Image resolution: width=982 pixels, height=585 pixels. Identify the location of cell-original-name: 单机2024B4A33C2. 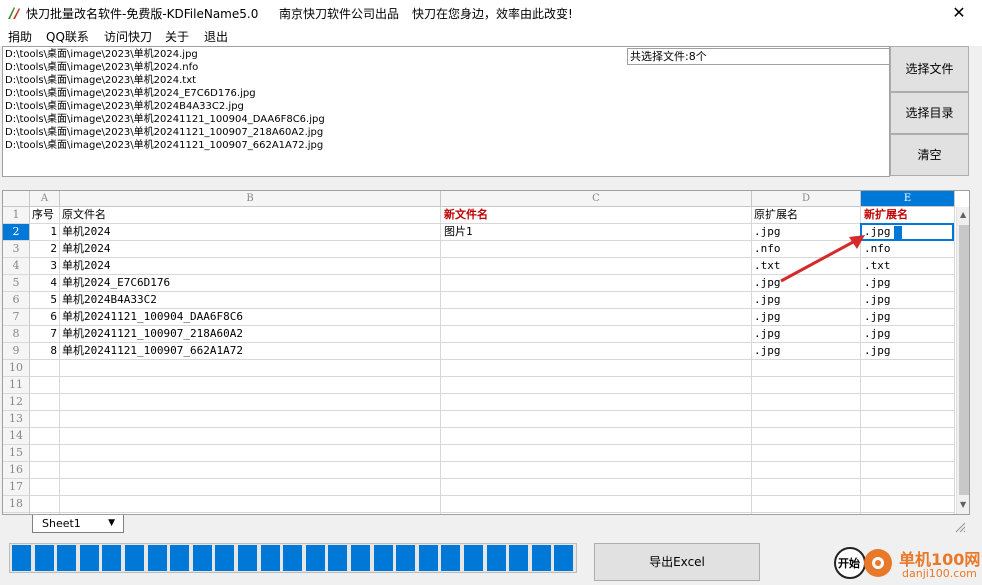
(109, 300).